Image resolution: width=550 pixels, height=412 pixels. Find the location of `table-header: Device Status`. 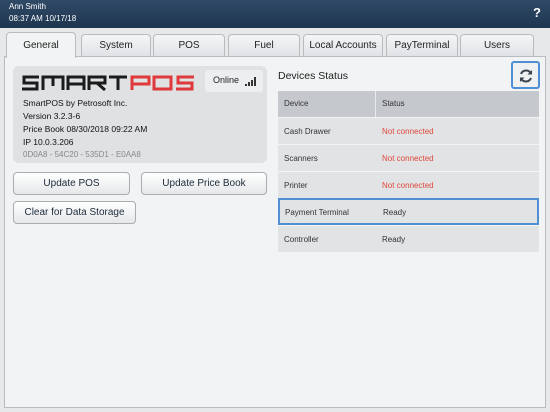

table-header: Device Status is located at coordinates (408, 104).